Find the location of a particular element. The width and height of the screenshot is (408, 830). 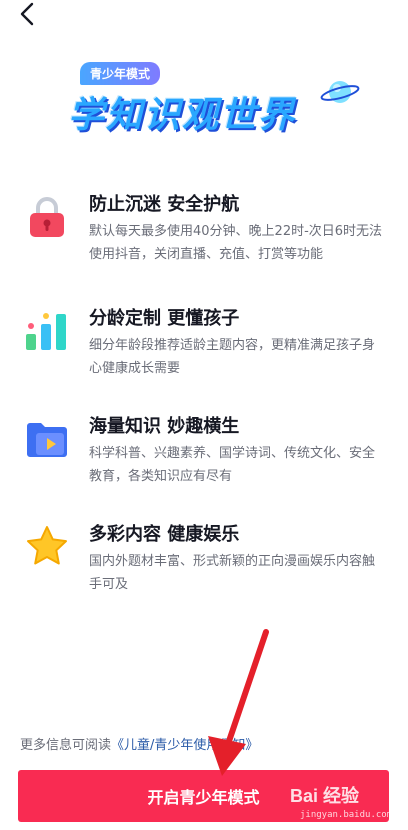

video-folder-icon is located at coordinates (47, 440).